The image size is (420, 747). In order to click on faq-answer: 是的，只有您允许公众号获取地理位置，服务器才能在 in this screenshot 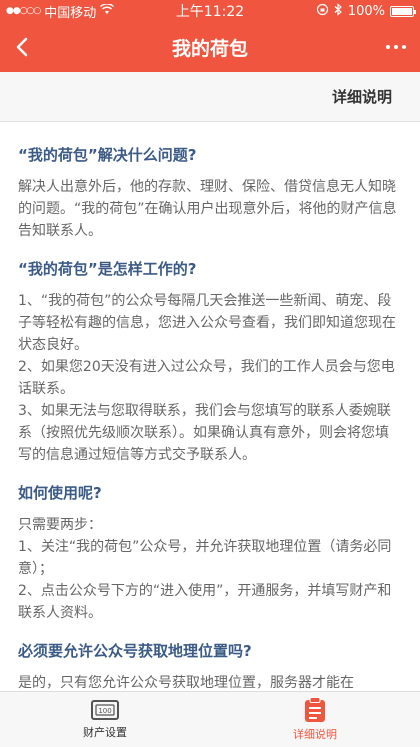, I will do `click(210, 681)`.